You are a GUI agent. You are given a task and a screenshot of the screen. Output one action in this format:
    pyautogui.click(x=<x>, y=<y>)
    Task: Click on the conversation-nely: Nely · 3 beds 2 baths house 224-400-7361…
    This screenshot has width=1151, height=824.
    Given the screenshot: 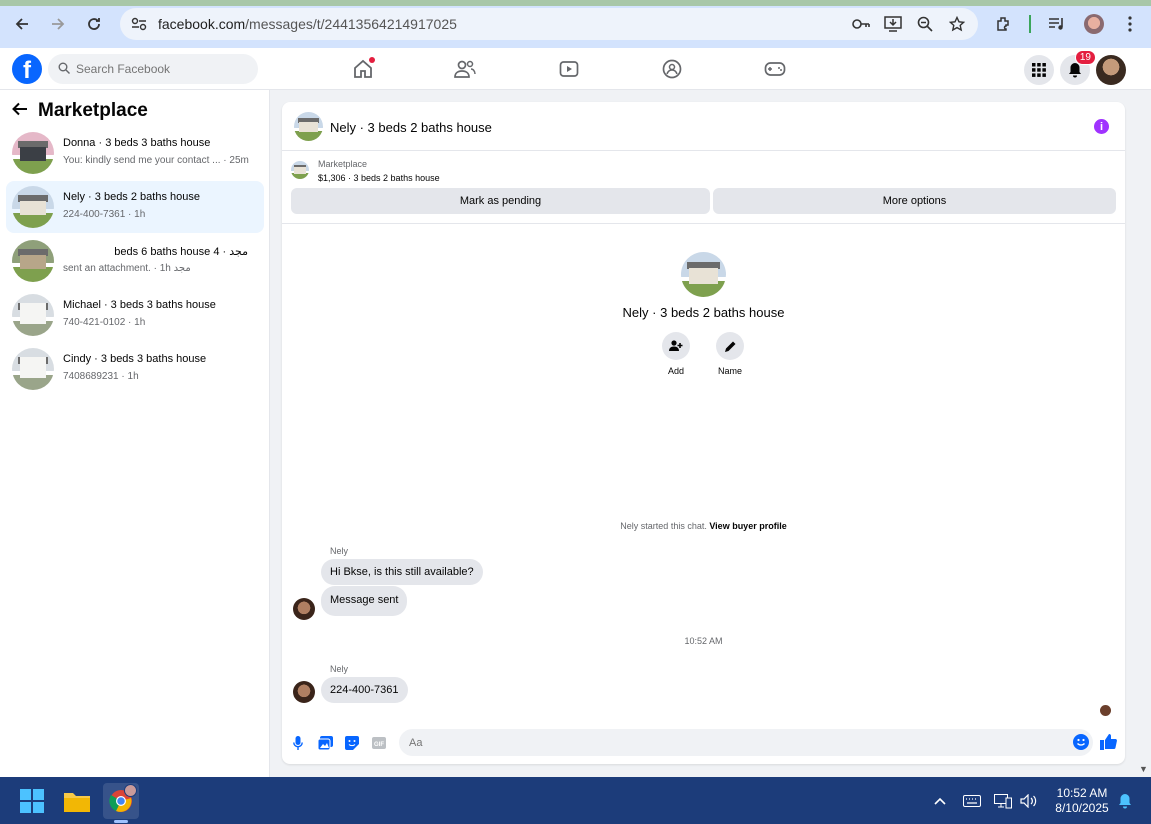 What is the action you would take?
    pyautogui.click(x=135, y=207)
    